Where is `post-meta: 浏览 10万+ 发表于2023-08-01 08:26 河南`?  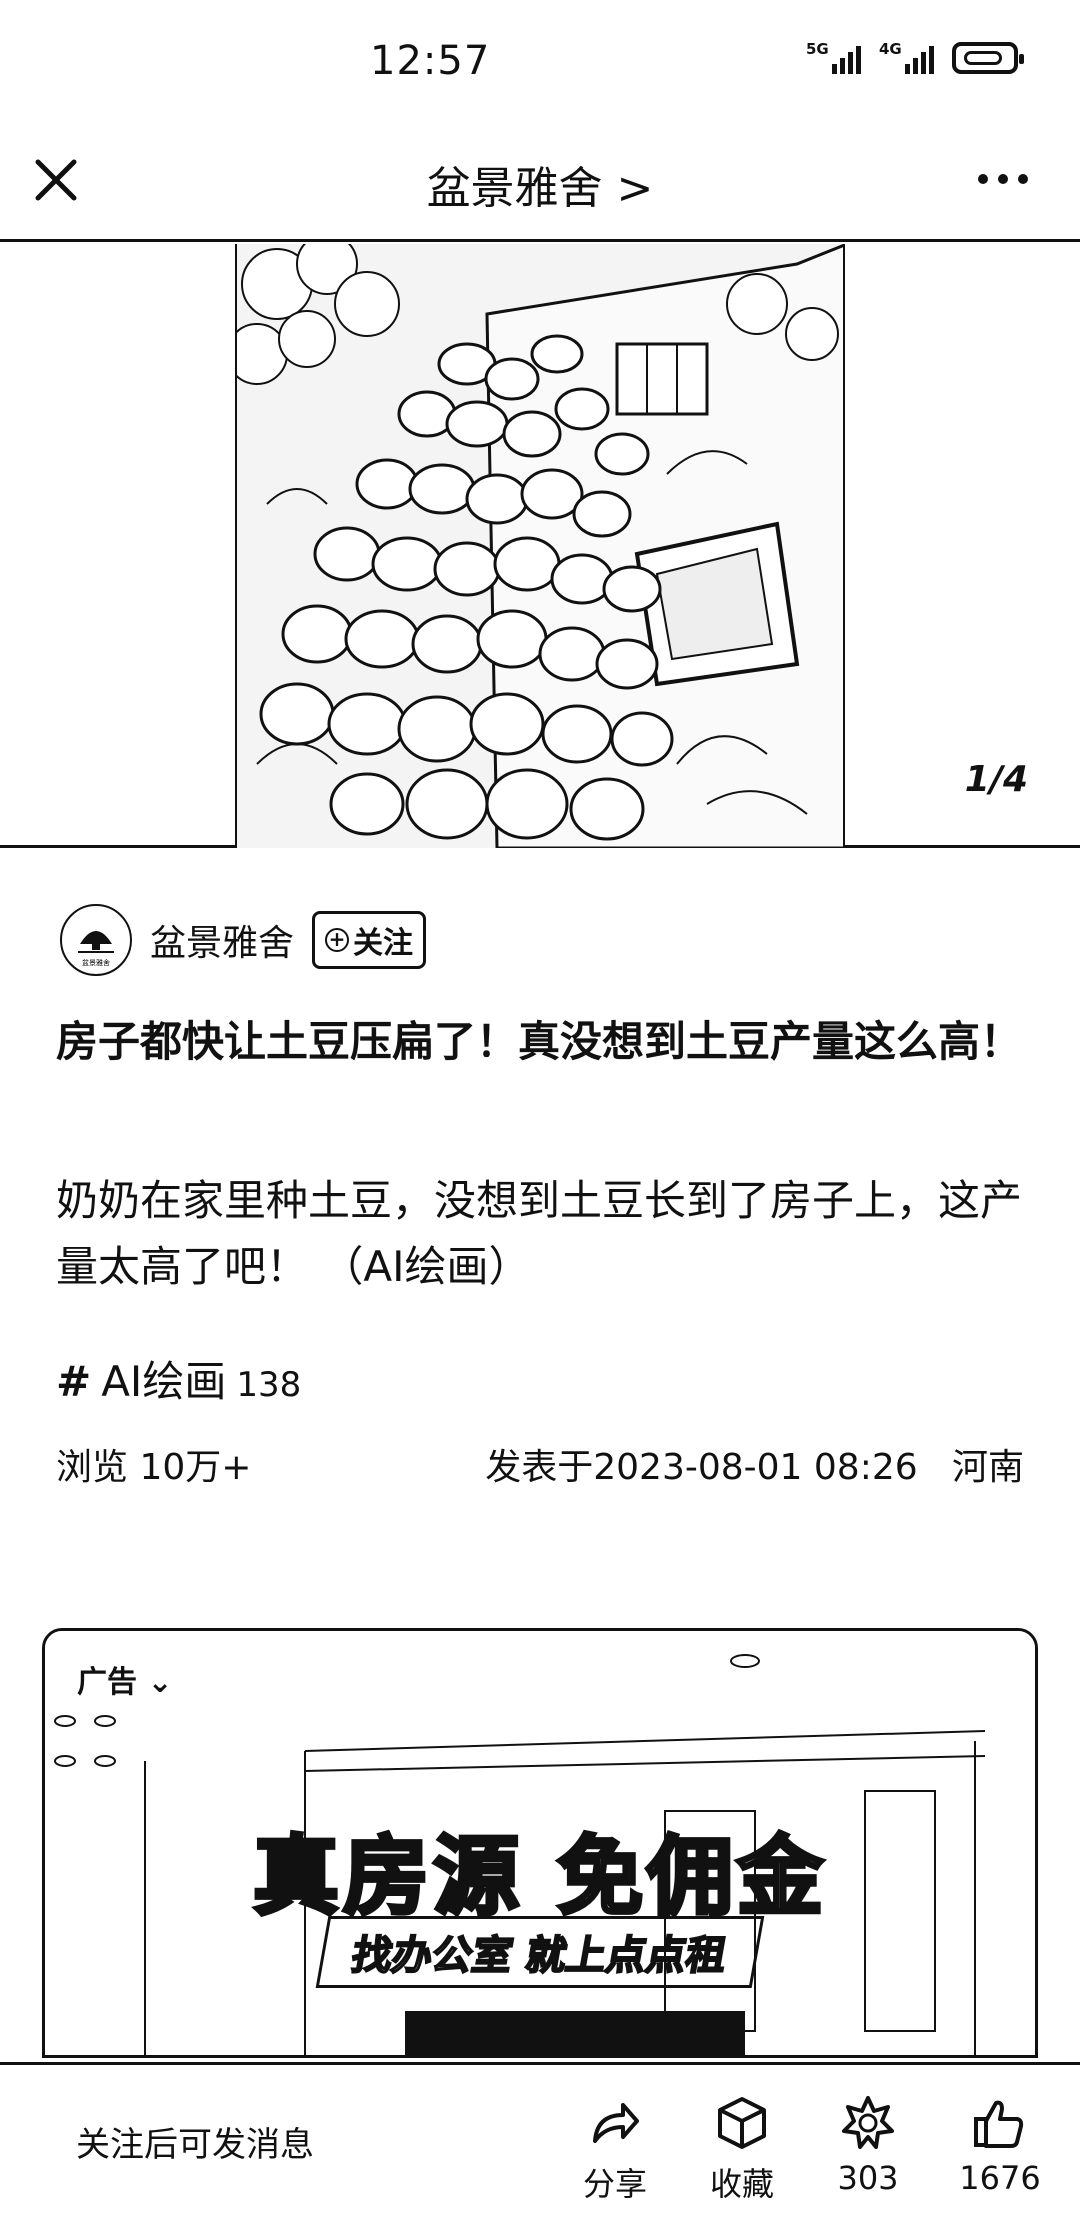
post-meta: 浏览 10万+ 发表于2023-08-01 08:26 河南 is located at coordinates (540, 1464).